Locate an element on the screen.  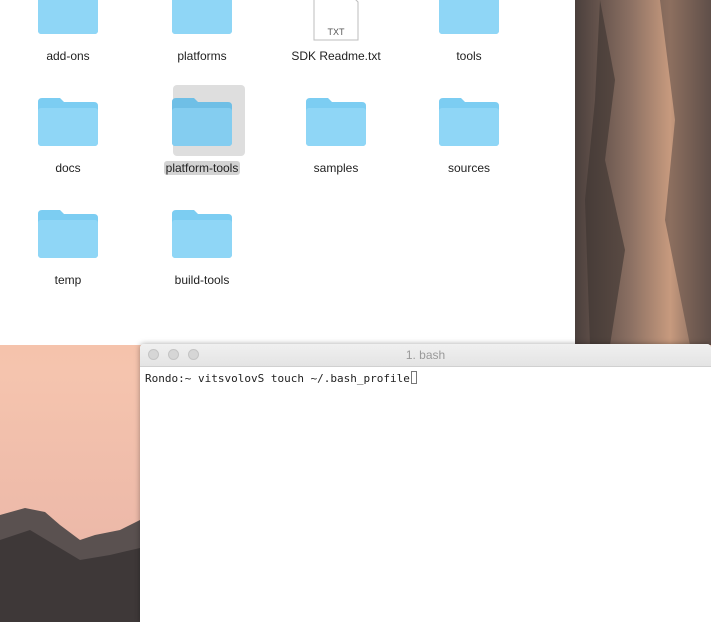
finder-item-label: samples is located at coordinates (336, 168).